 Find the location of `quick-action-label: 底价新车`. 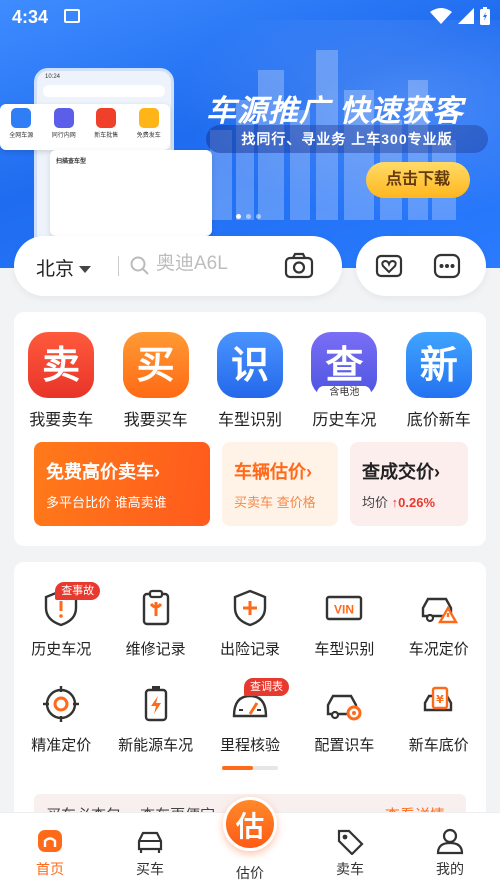

quick-action-label: 底价新车 is located at coordinates (438, 420).